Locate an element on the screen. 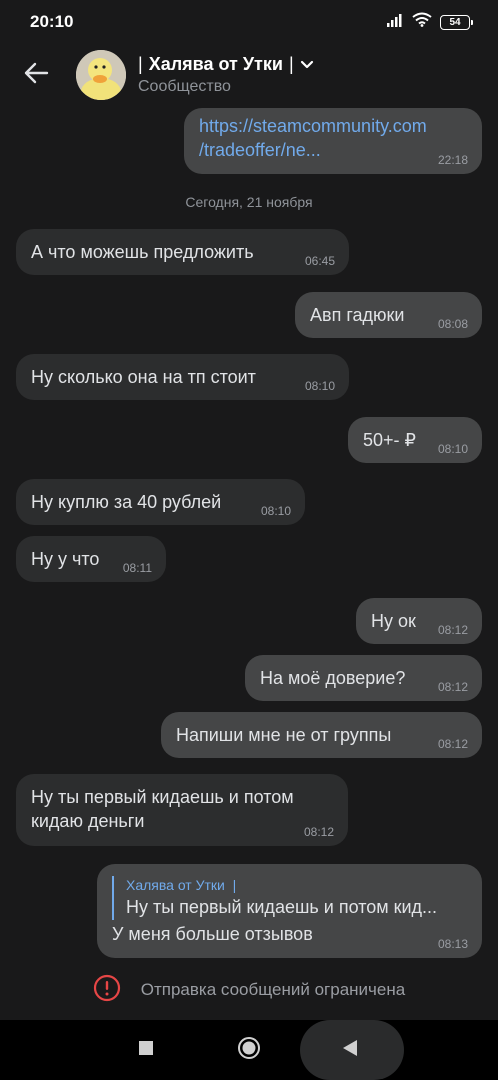 Image resolution: width=498 pixels, height=1080 pixels. status-time: 20:10 is located at coordinates (52, 21).